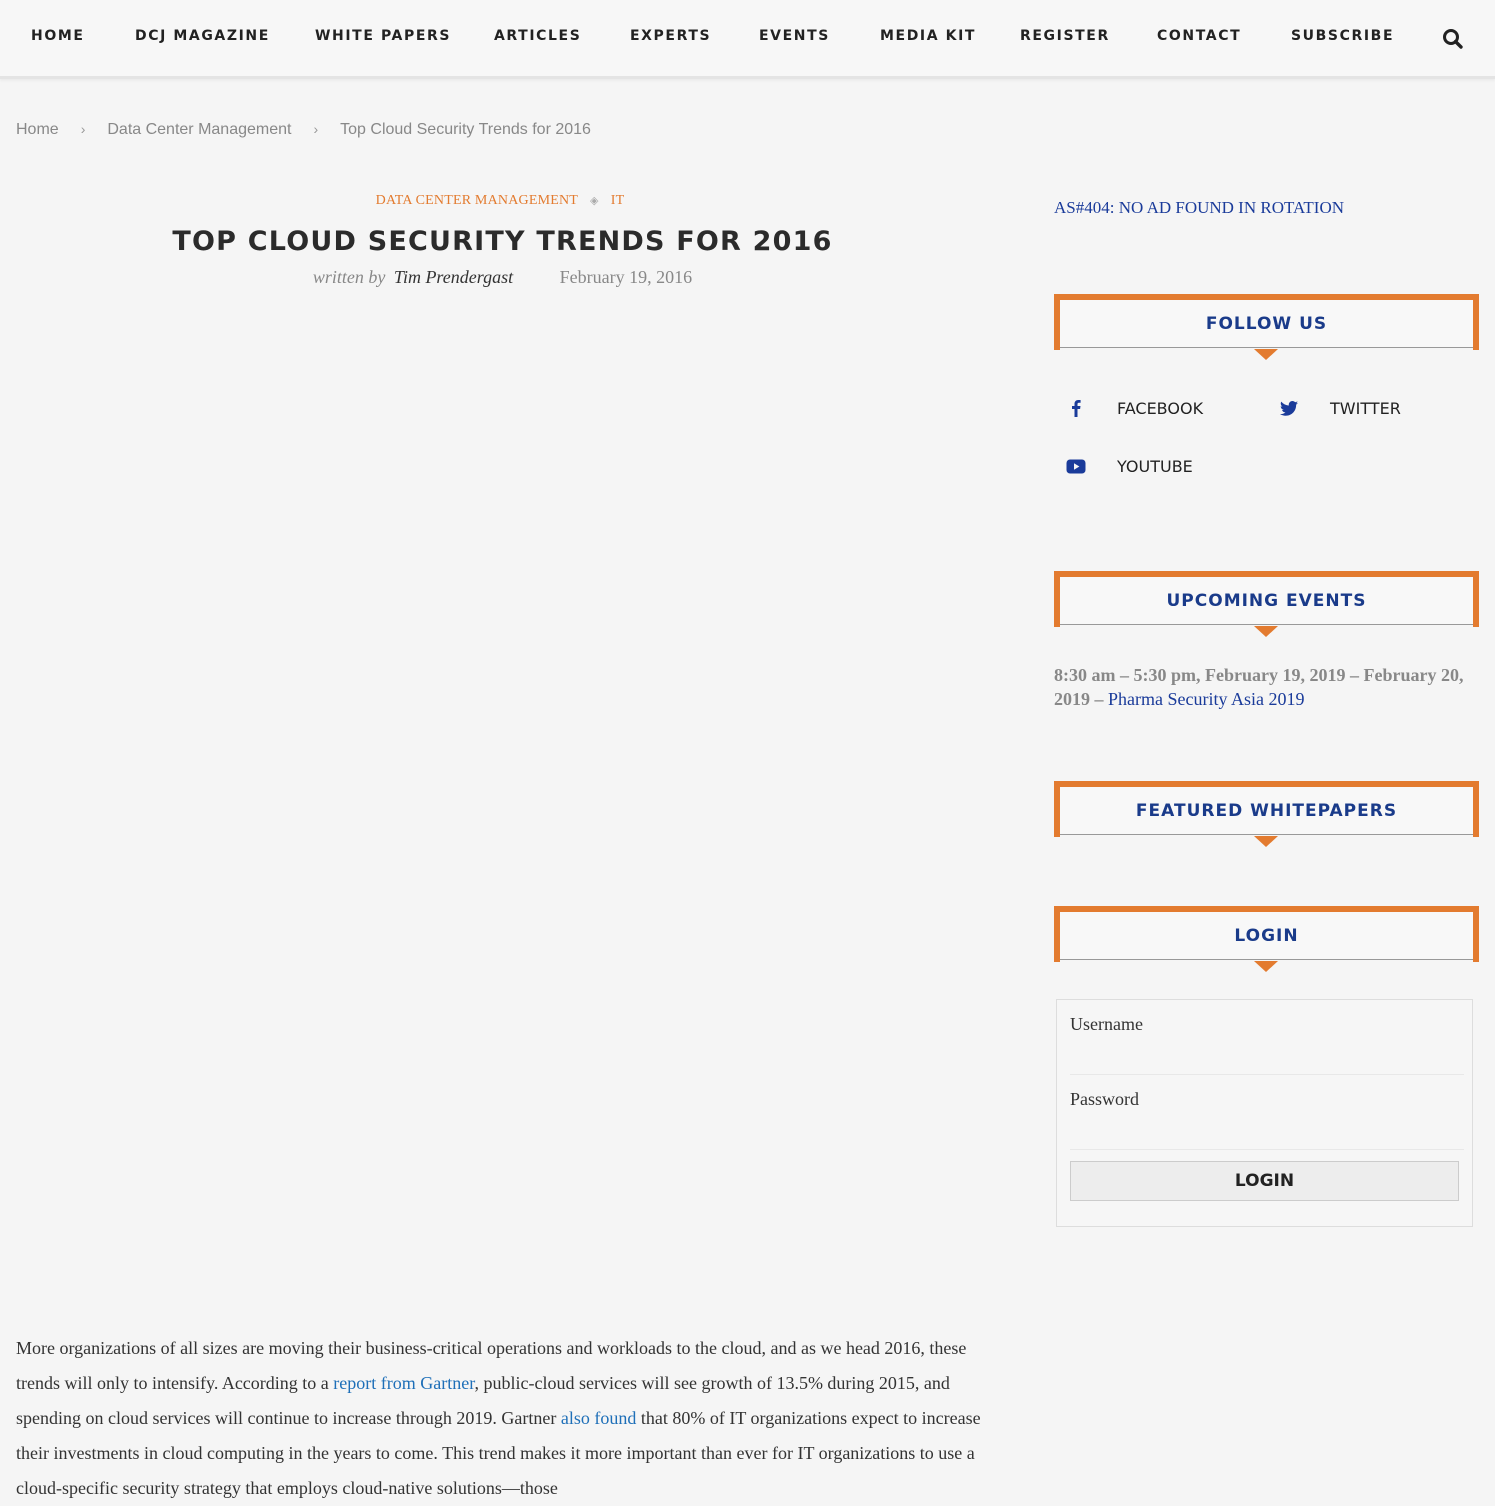 The height and width of the screenshot is (1506, 1495). What do you see at coordinates (1160, 408) in the screenshot?
I see `social-label: FACEBOOK` at bounding box center [1160, 408].